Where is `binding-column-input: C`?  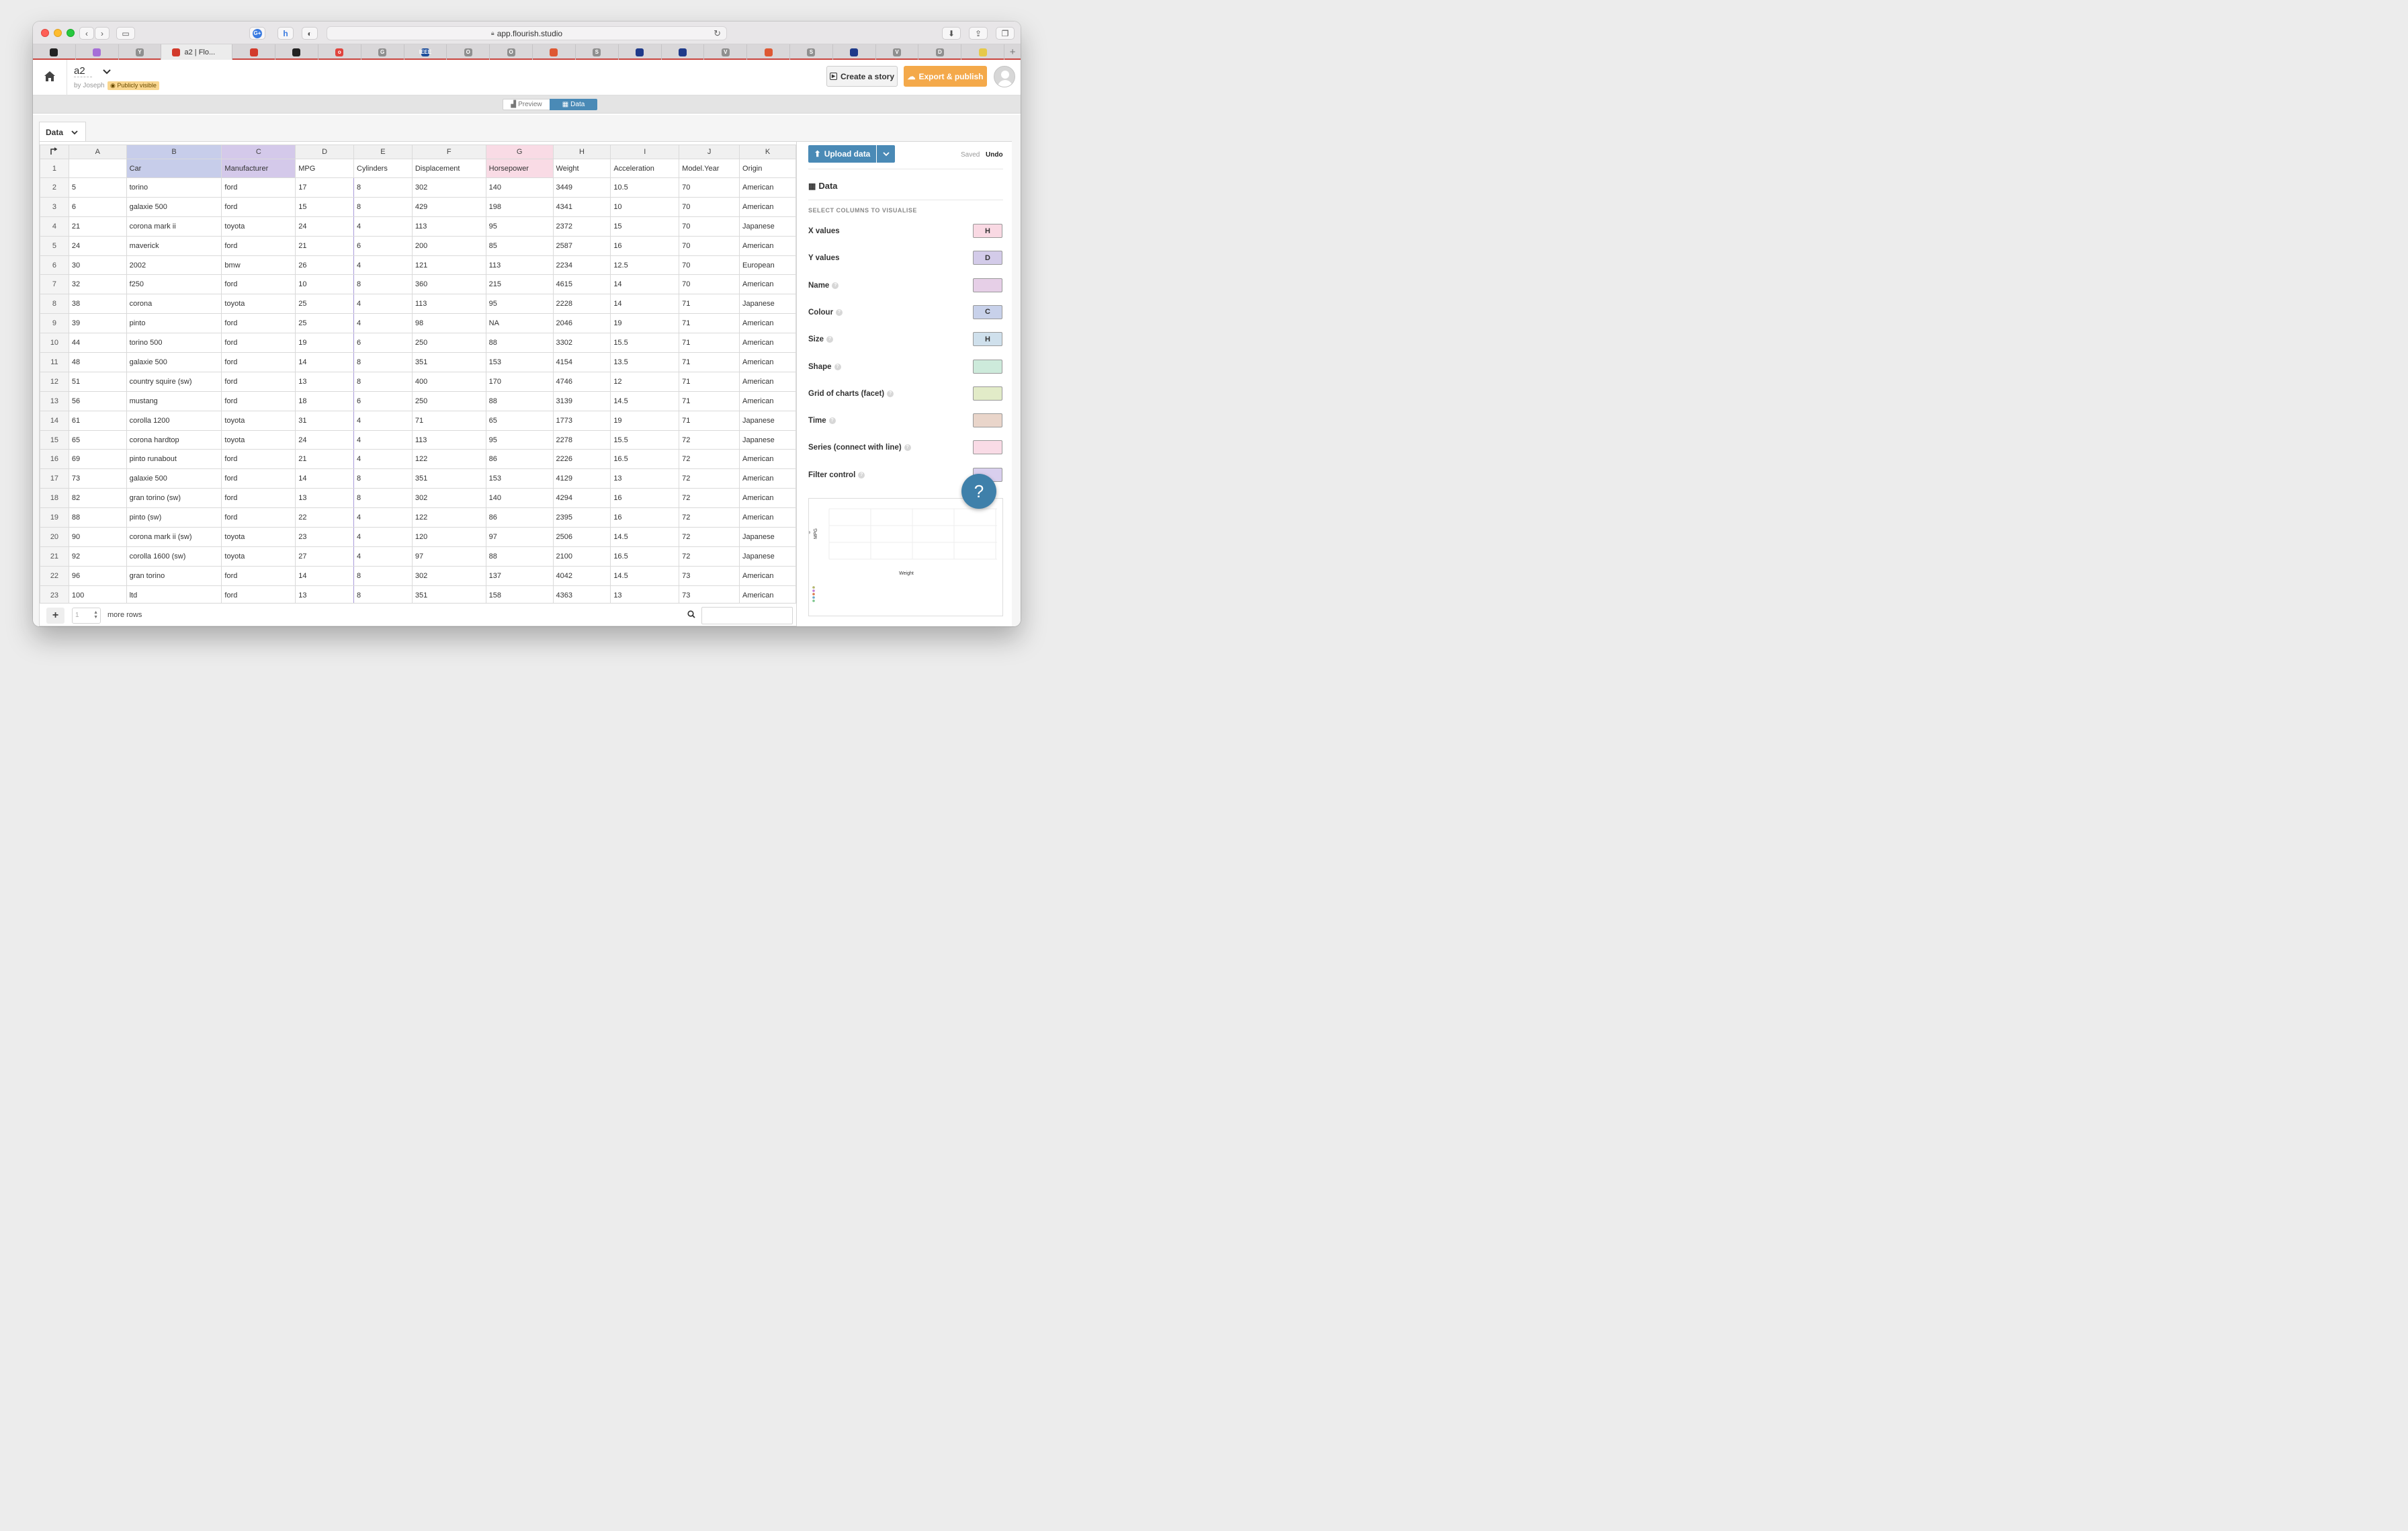
binding-column-input: C is located at coordinates (987, 311).